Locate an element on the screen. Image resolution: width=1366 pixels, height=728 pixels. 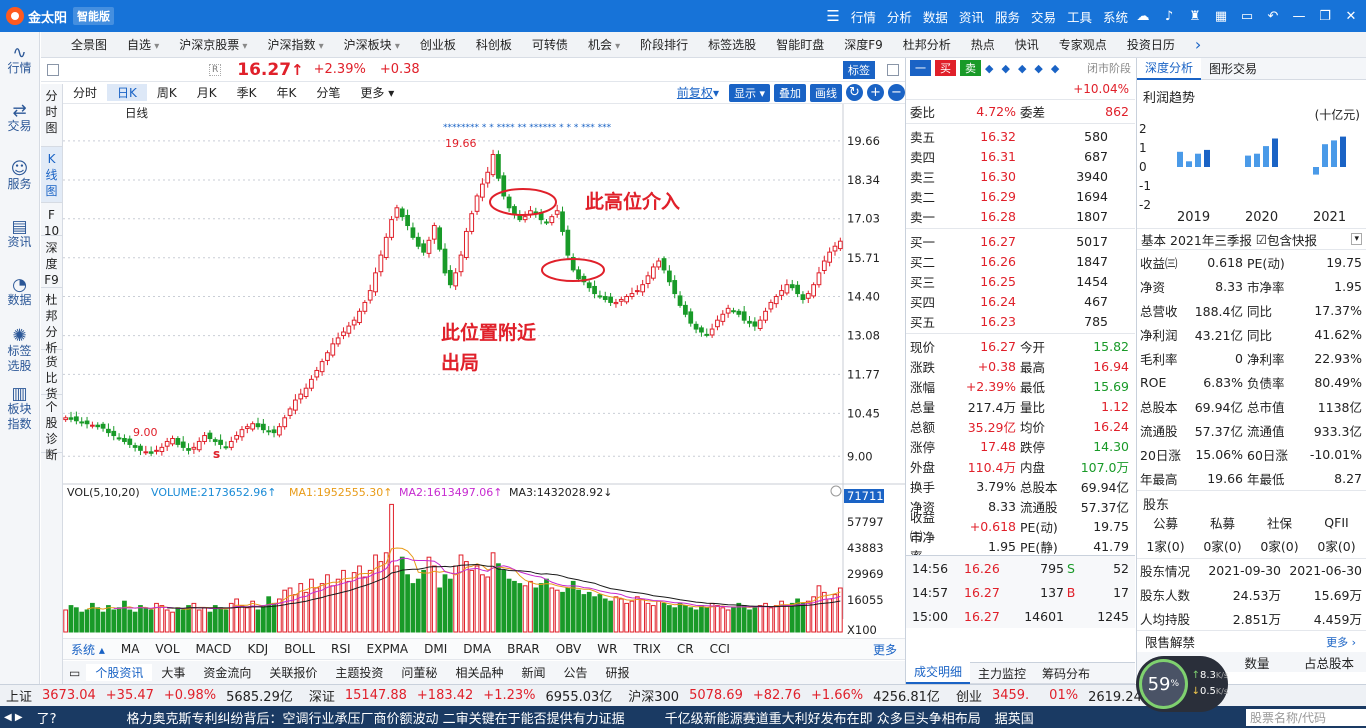
vtab-1: K 线 图 is located at coordinates (51, 175).